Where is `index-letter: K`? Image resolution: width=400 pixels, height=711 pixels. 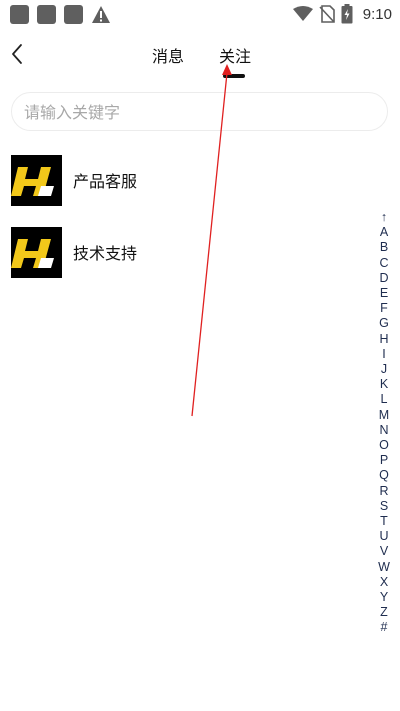
index-letter: K is located at coordinates (384, 384).